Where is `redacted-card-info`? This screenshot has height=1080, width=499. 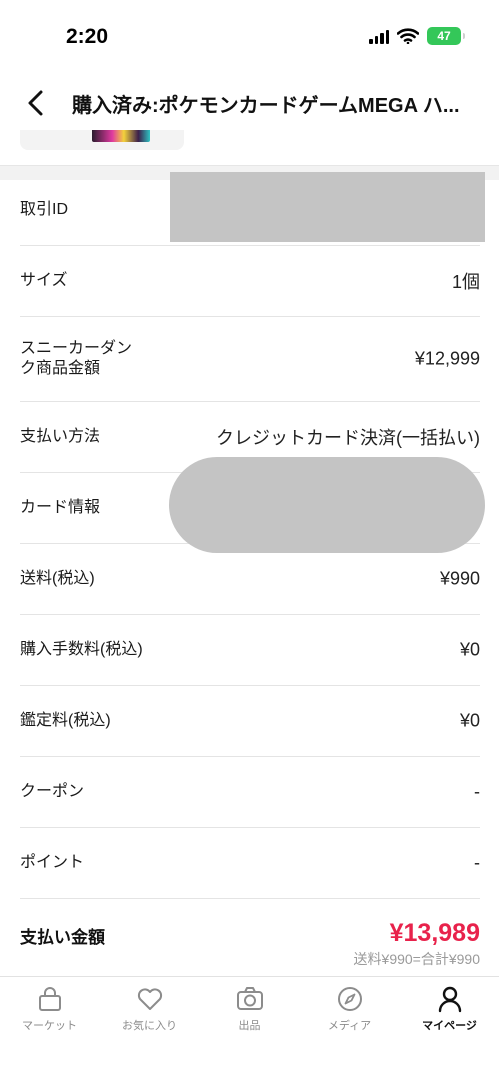
redacted-card-info is located at coordinates (327, 505).